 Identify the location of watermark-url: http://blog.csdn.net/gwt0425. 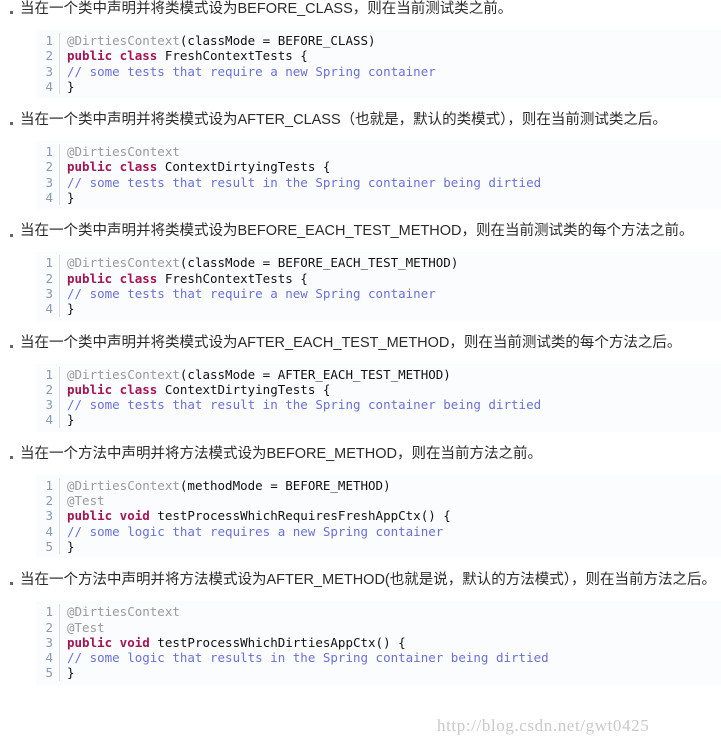
(543, 725).